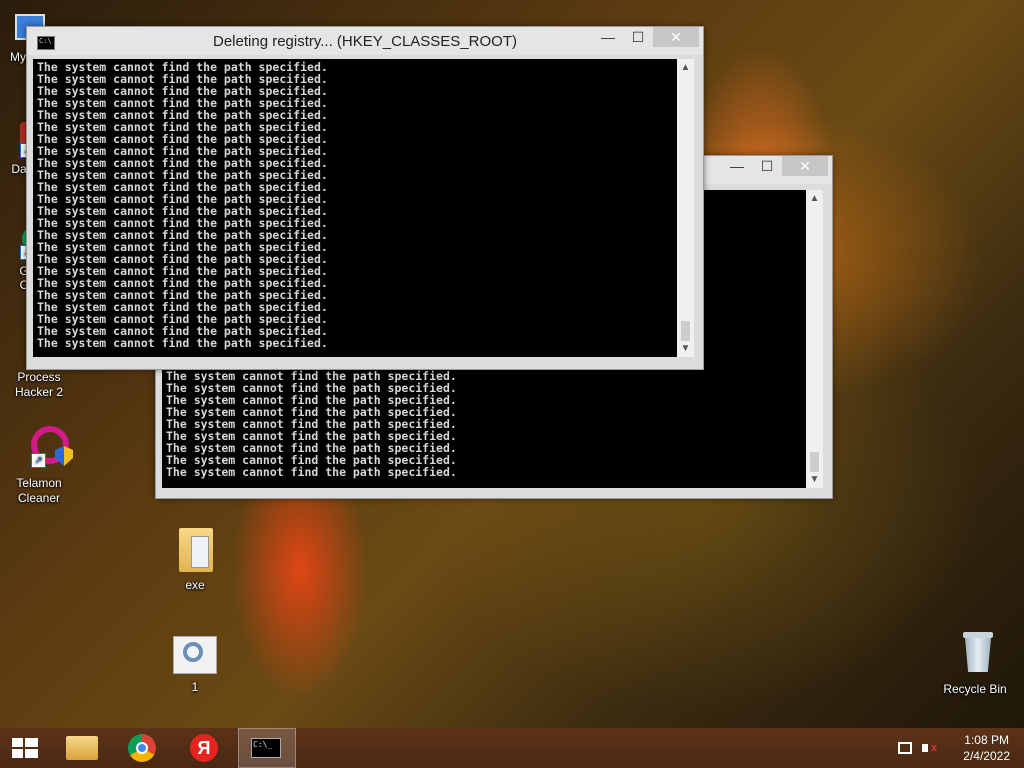  Describe the element at coordinates (512, 748) in the screenshot. I see `taskbar: Я C:\_ x 1:08 PM 2/4/2022` at that location.